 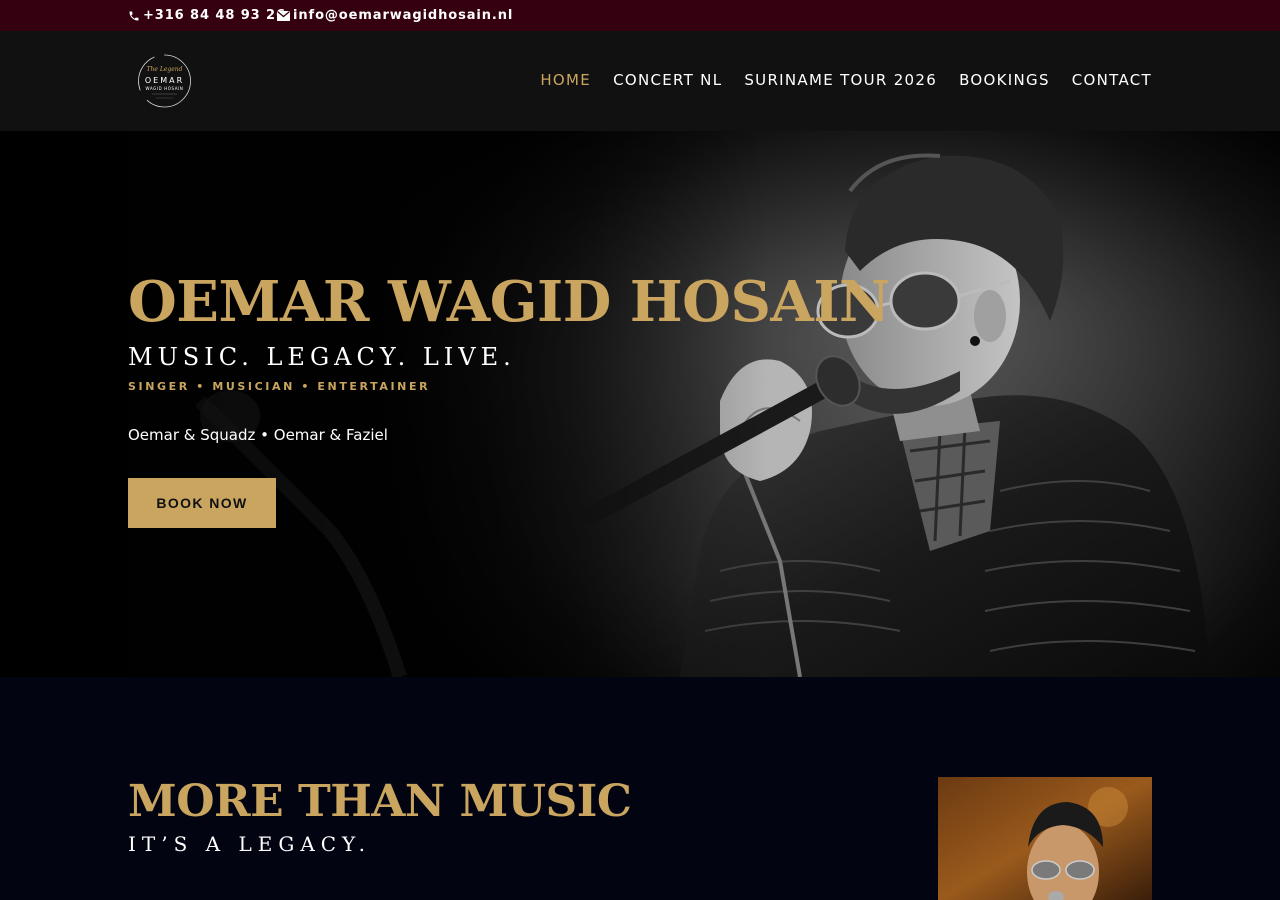 I want to click on nav-home: HOME, so click(x=565, y=80).